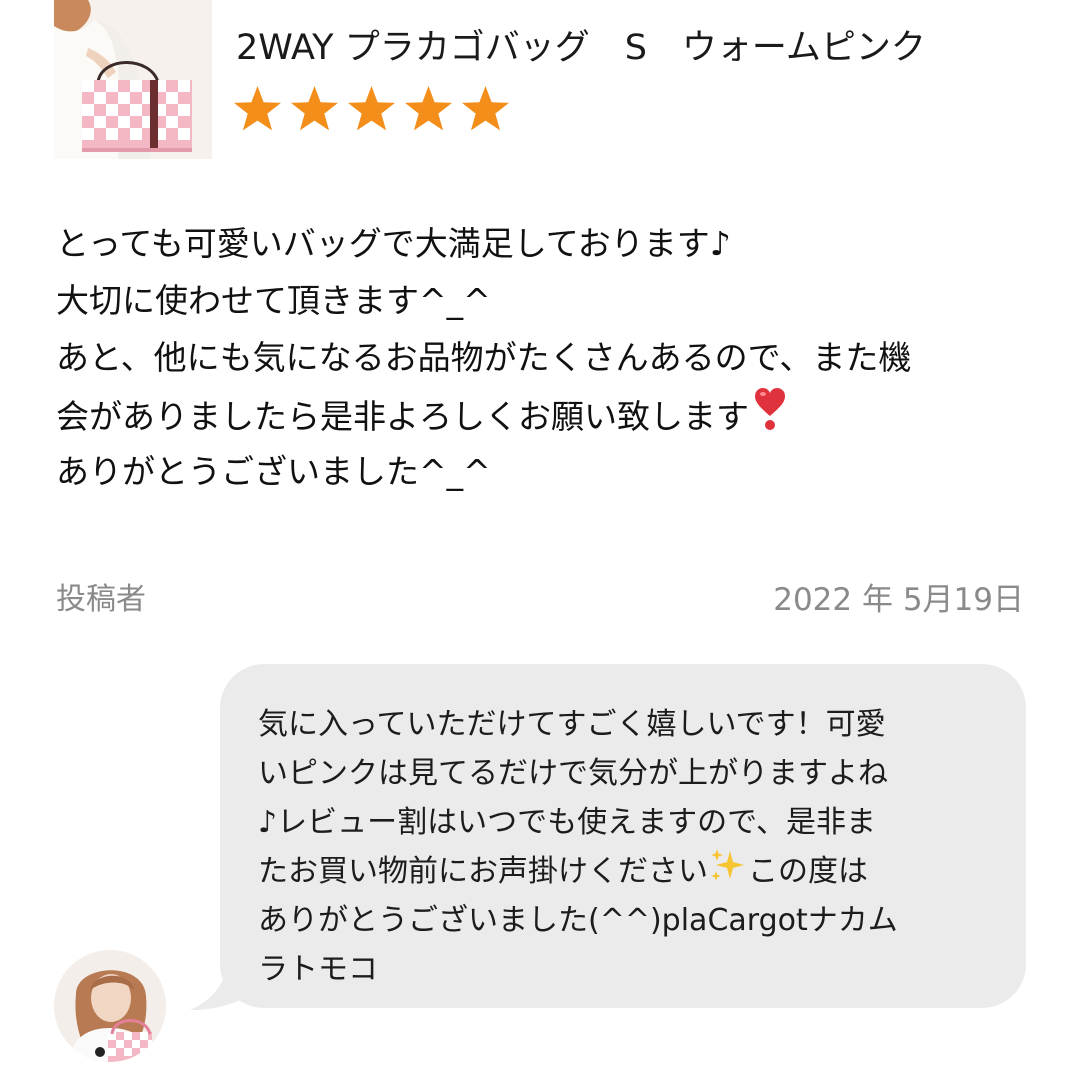  I want to click on review-line-text: 会がありましたら是非よろしくお願い致します, so click(402, 416).